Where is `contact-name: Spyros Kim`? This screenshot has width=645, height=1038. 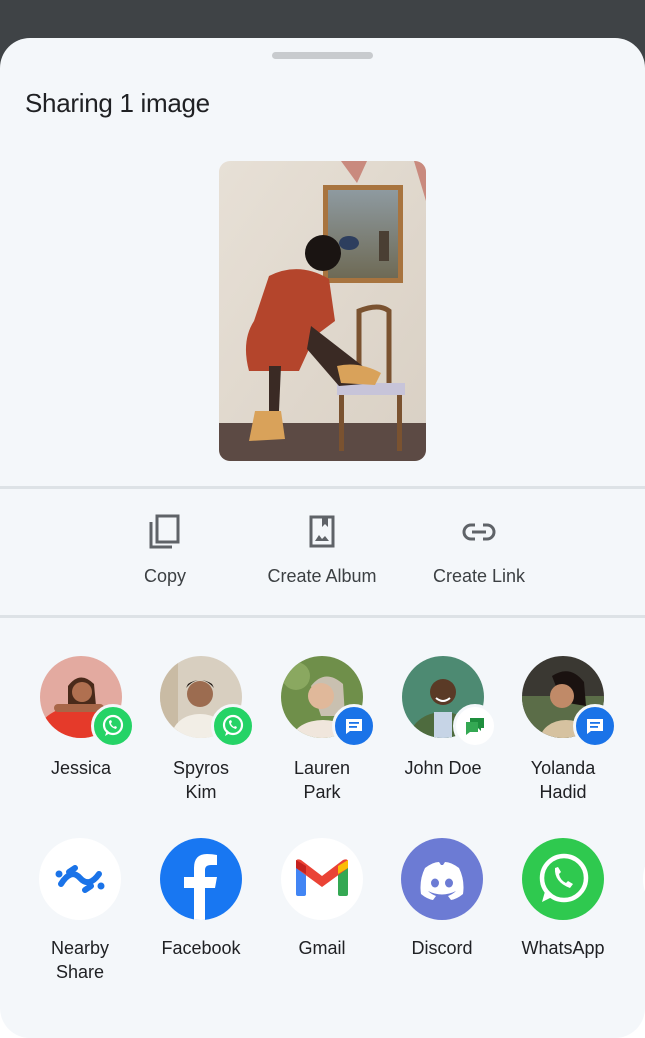 contact-name: Spyros Kim is located at coordinates (201, 780).